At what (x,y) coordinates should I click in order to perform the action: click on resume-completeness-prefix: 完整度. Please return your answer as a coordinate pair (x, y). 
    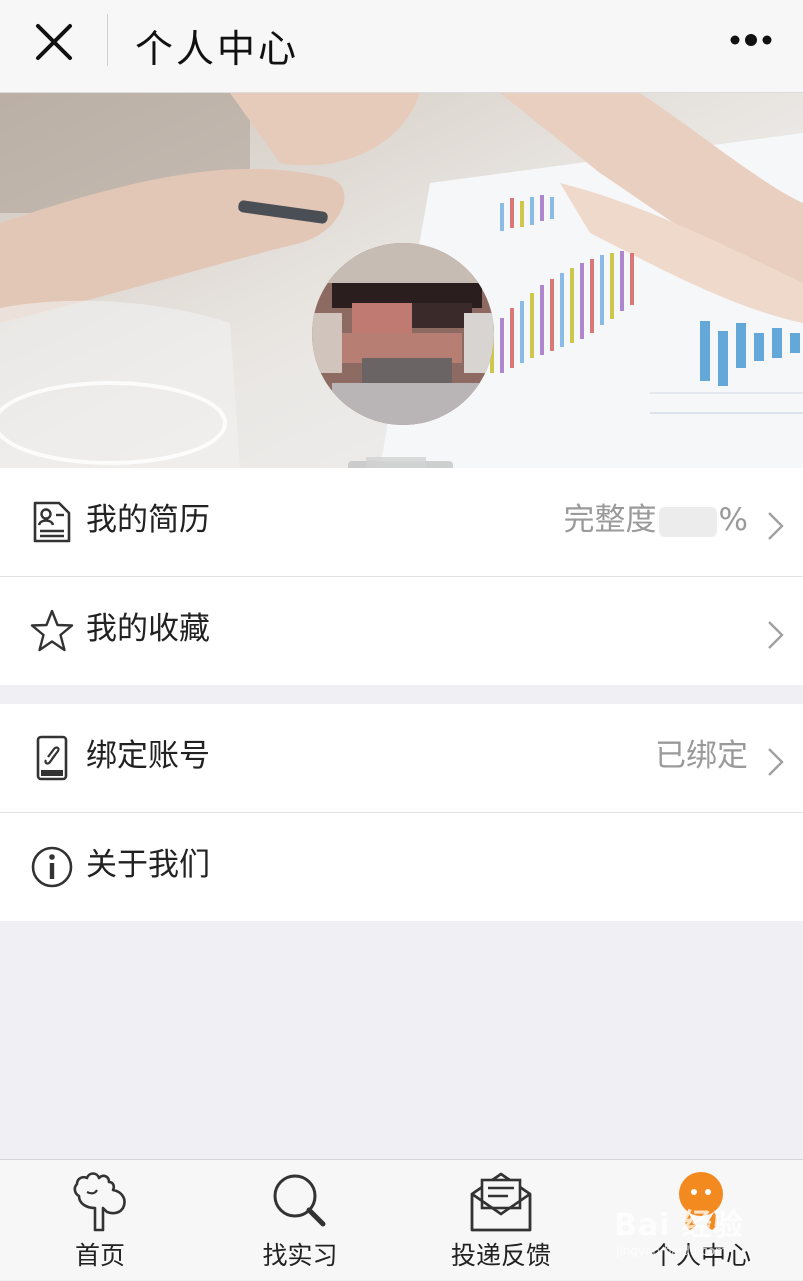
    Looking at the image, I should click on (610, 520).